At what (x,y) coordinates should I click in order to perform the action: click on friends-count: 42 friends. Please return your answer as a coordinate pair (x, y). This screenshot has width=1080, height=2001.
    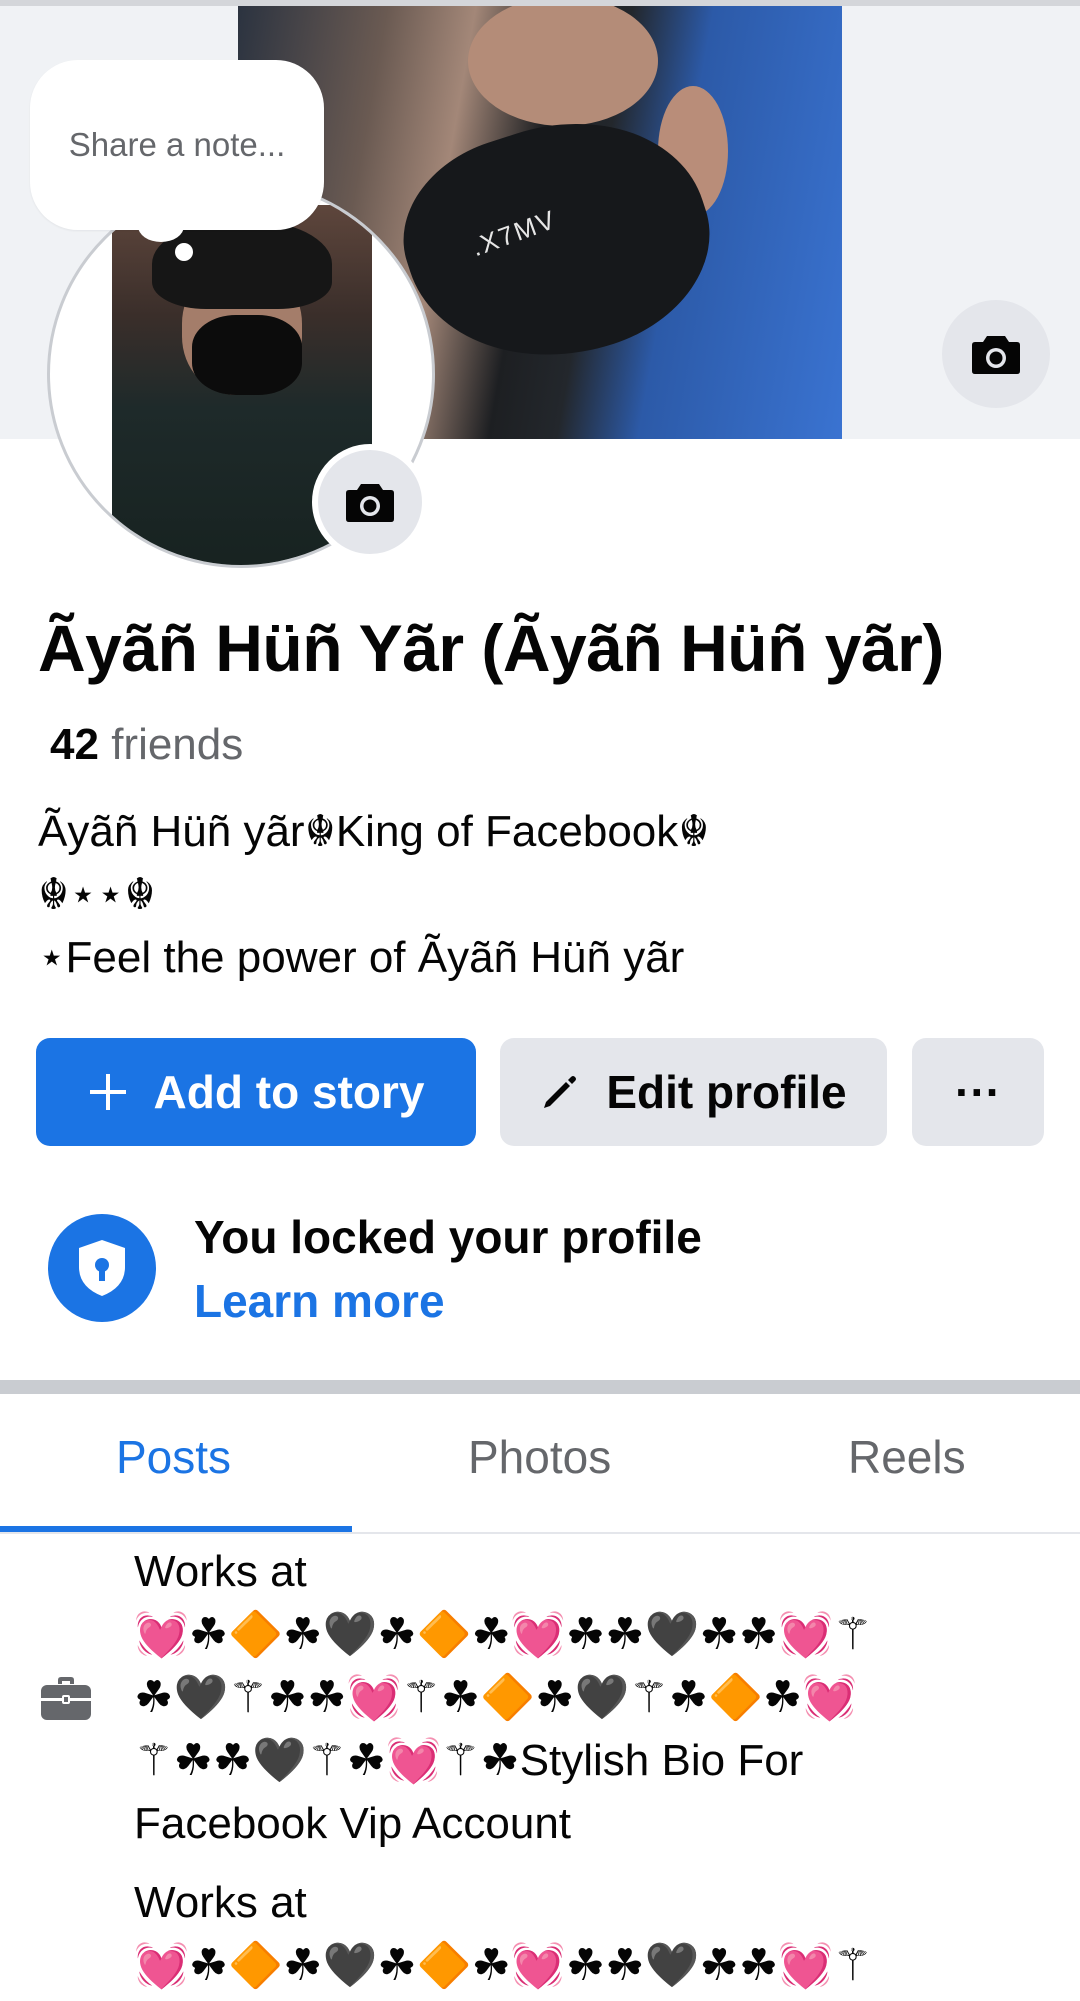
    Looking at the image, I should click on (146, 745).